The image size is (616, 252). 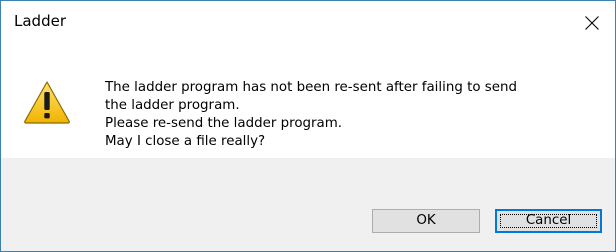 I want to click on ok-button: OK, so click(x=426, y=221).